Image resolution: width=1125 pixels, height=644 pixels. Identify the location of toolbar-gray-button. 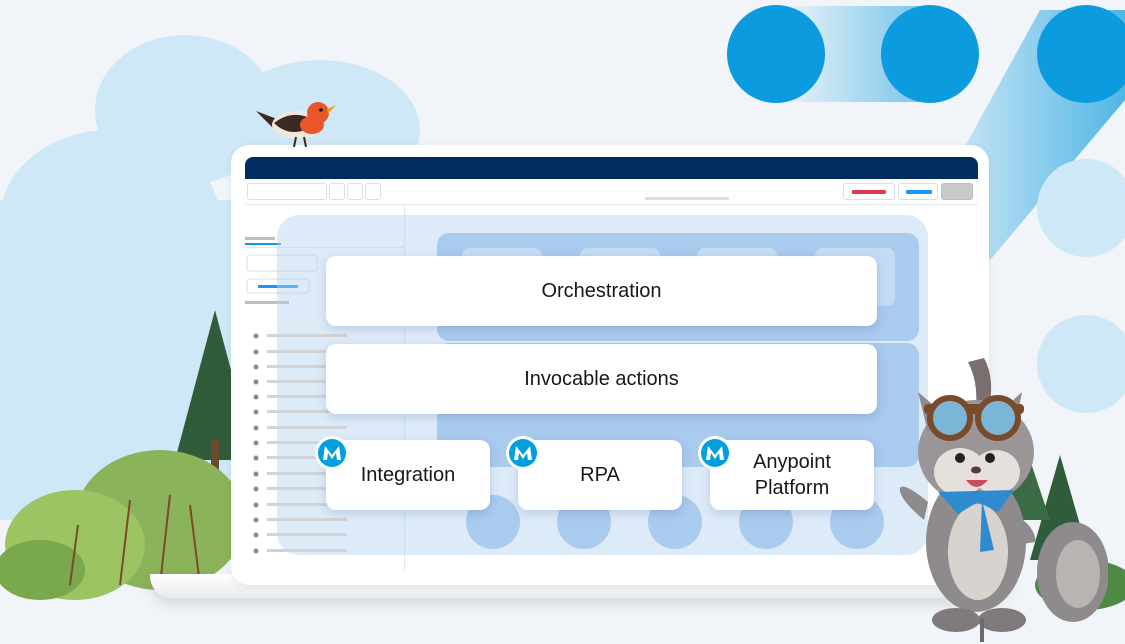
(957, 191).